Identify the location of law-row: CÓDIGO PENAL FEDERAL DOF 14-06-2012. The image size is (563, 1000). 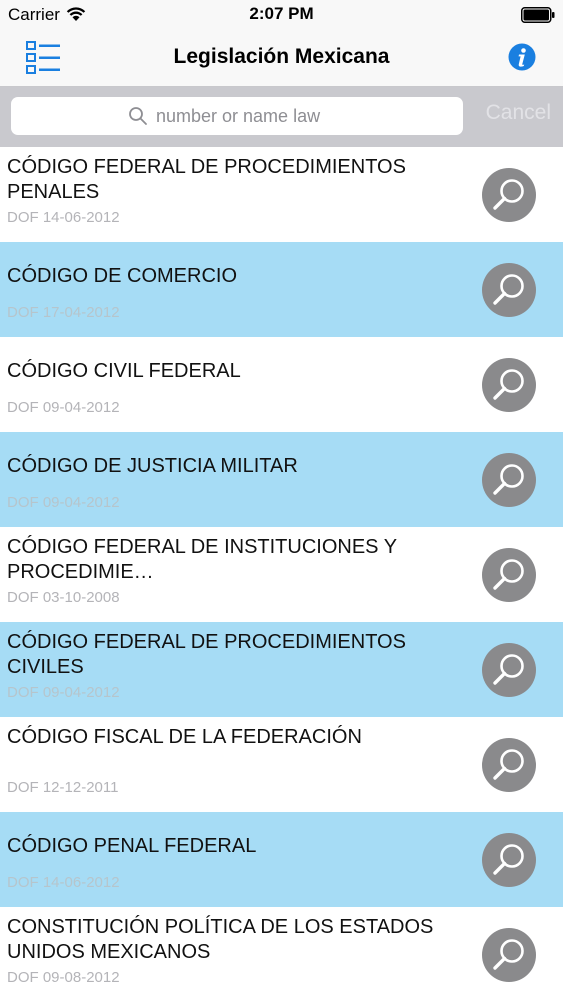
(281, 859).